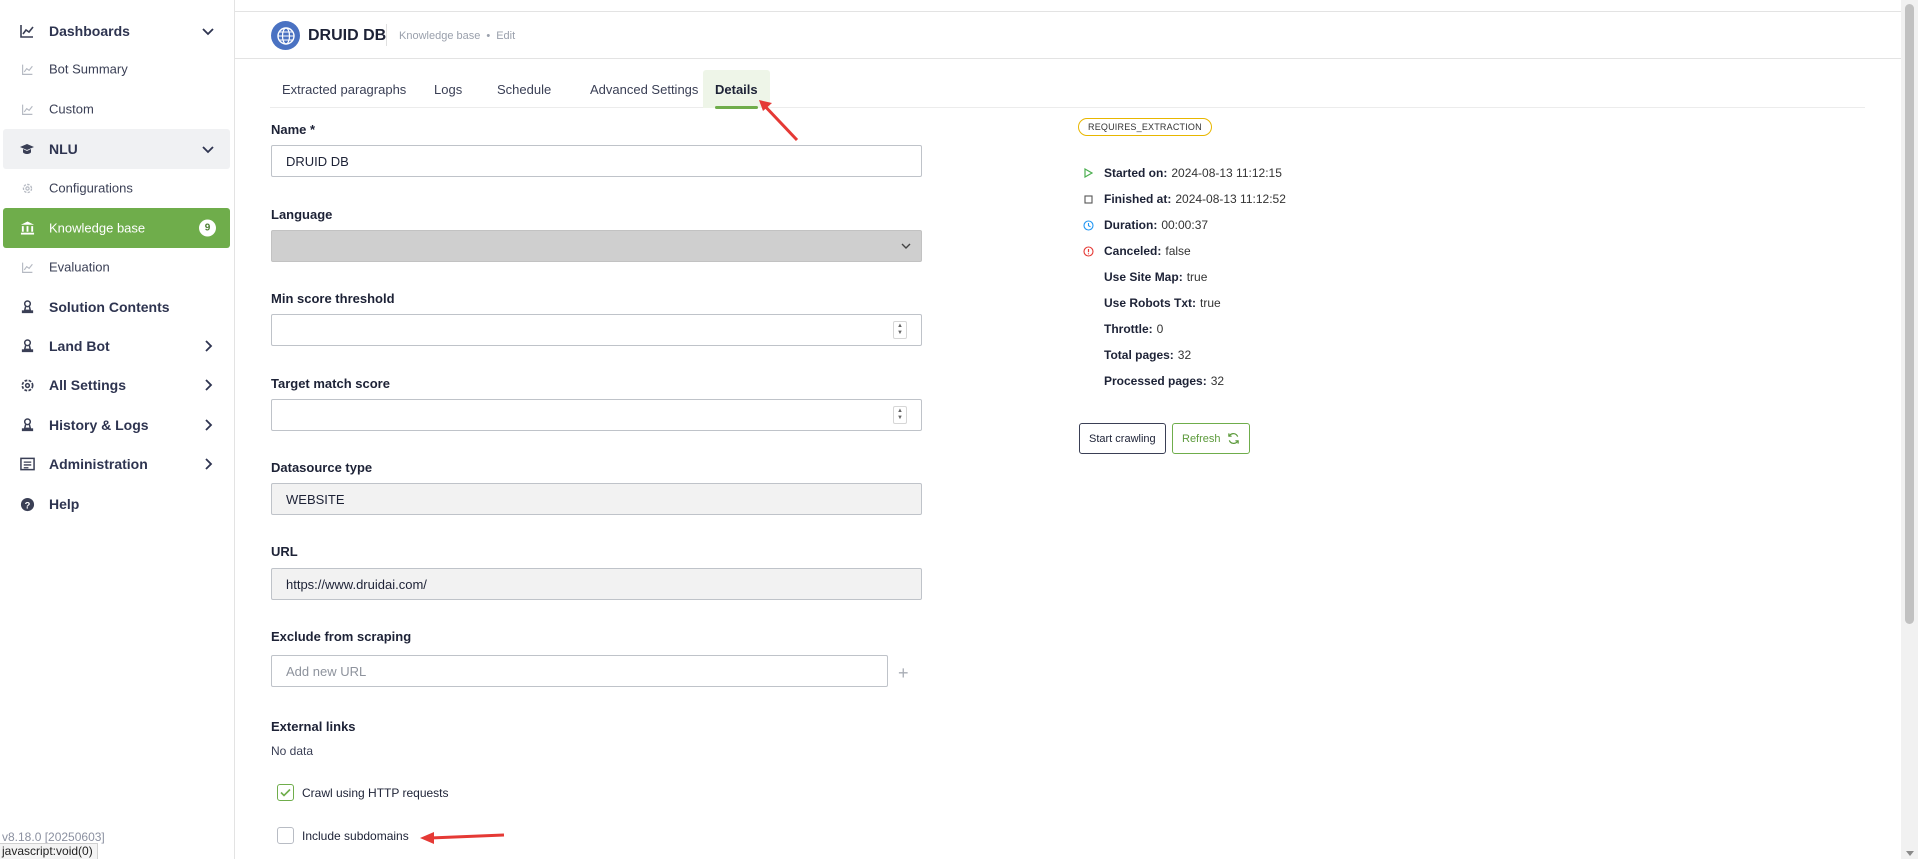 The width and height of the screenshot is (1918, 859). What do you see at coordinates (71, 109) in the screenshot?
I see `sidebar-item-label: Custom` at bounding box center [71, 109].